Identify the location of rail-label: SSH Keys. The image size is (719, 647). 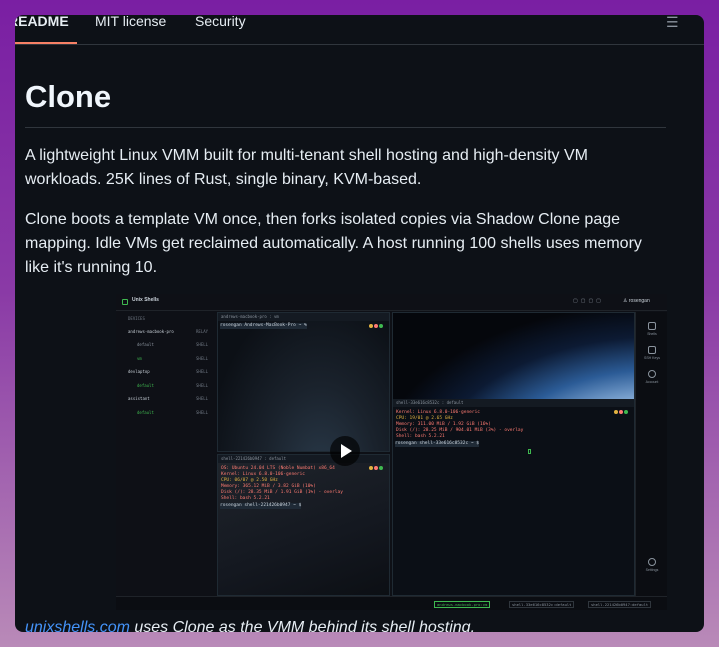
(652, 358).